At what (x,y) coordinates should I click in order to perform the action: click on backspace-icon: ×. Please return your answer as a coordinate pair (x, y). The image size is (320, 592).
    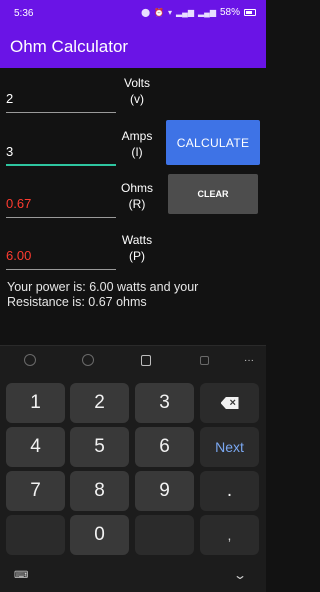
    Looking at the image, I should click on (229, 403).